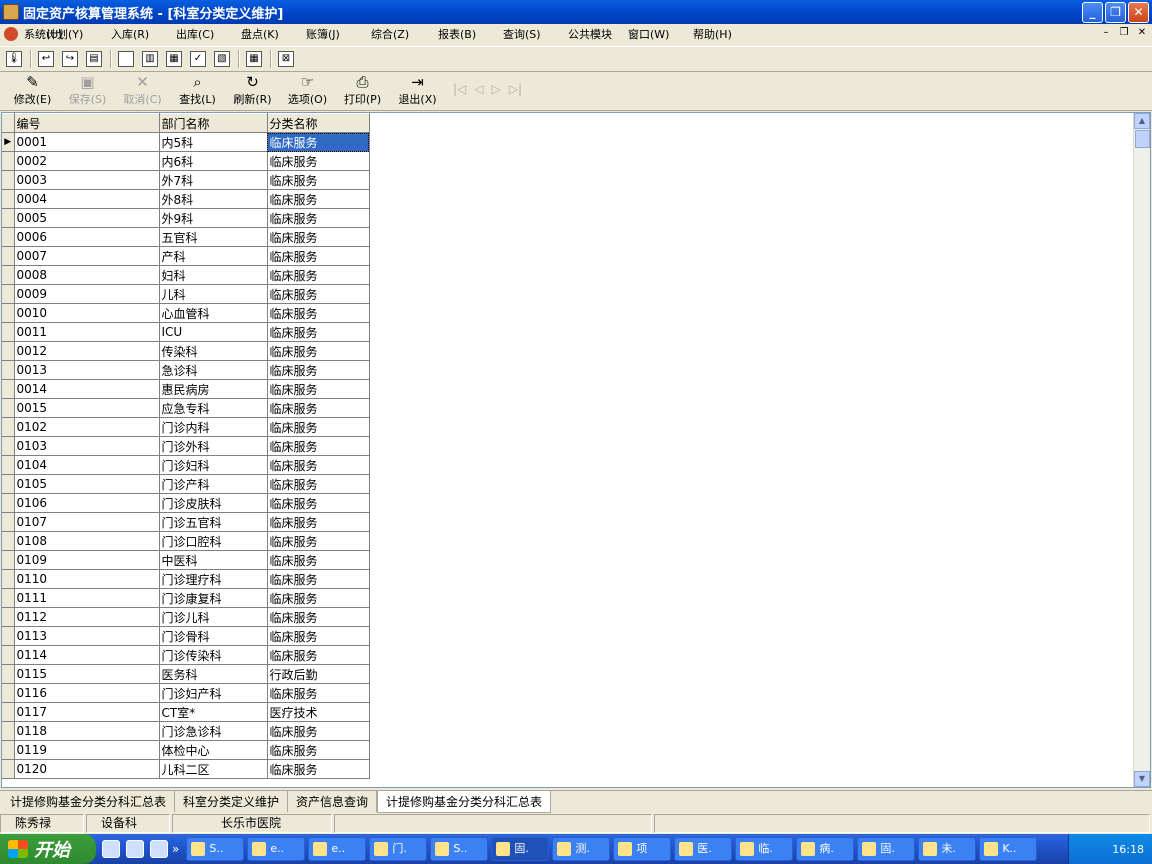 This screenshot has width=1152, height=864. What do you see at coordinates (186, 617) in the screenshot?
I see `table-row: 0112 门诊儿科 临床服务` at bounding box center [186, 617].